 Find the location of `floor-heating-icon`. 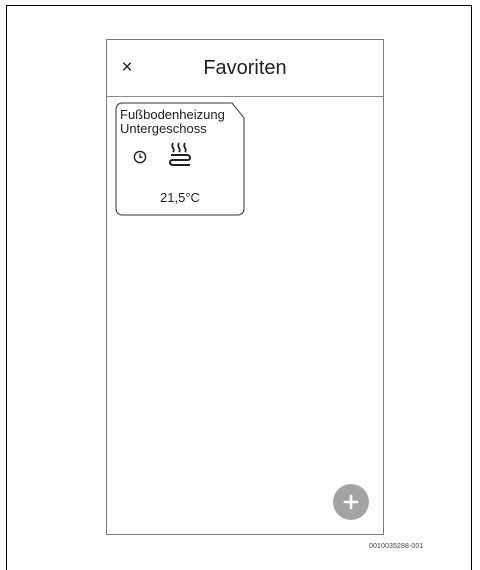

floor-heating-icon is located at coordinates (180, 154).